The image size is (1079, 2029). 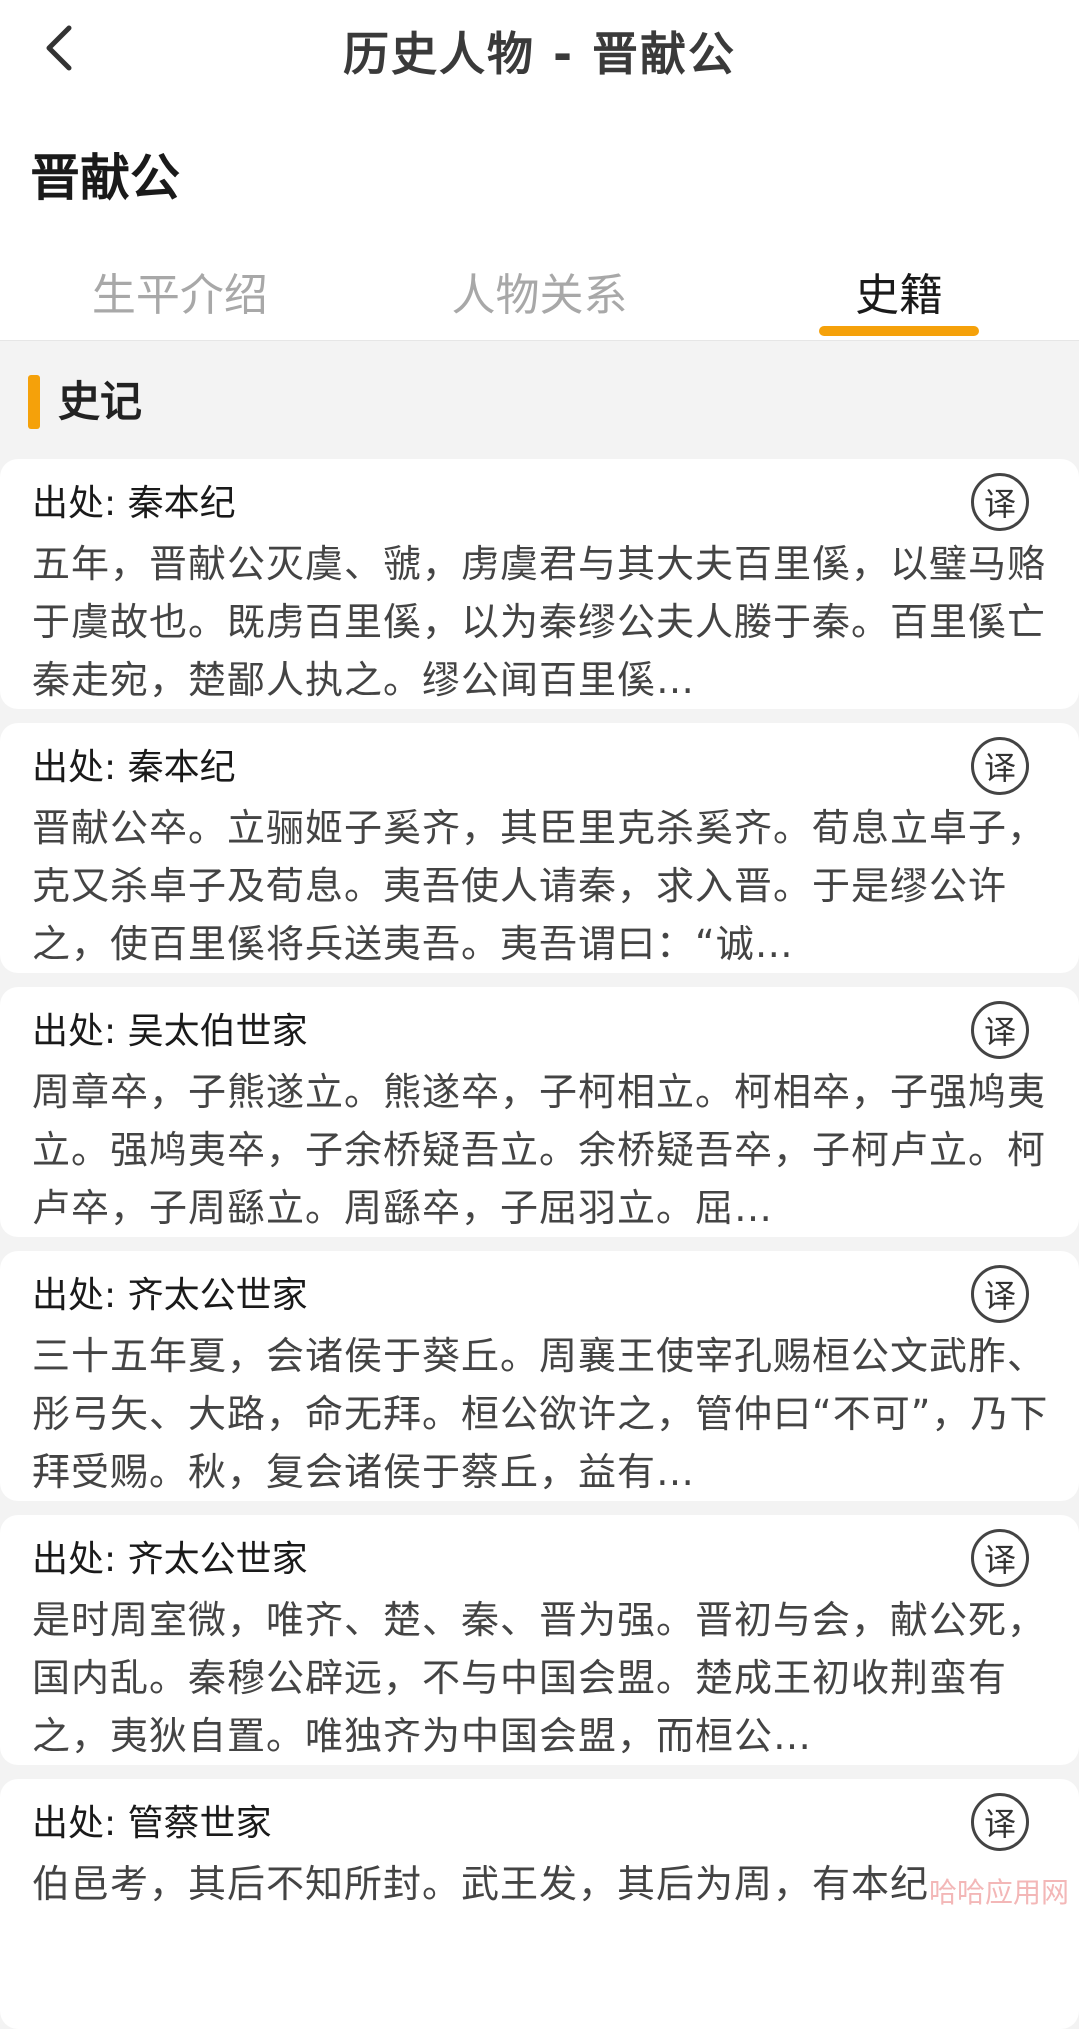 What do you see at coordinates (105, 178) in the screenshot?
I see `person-name: 晋献公` at bounding box center [105, 178].